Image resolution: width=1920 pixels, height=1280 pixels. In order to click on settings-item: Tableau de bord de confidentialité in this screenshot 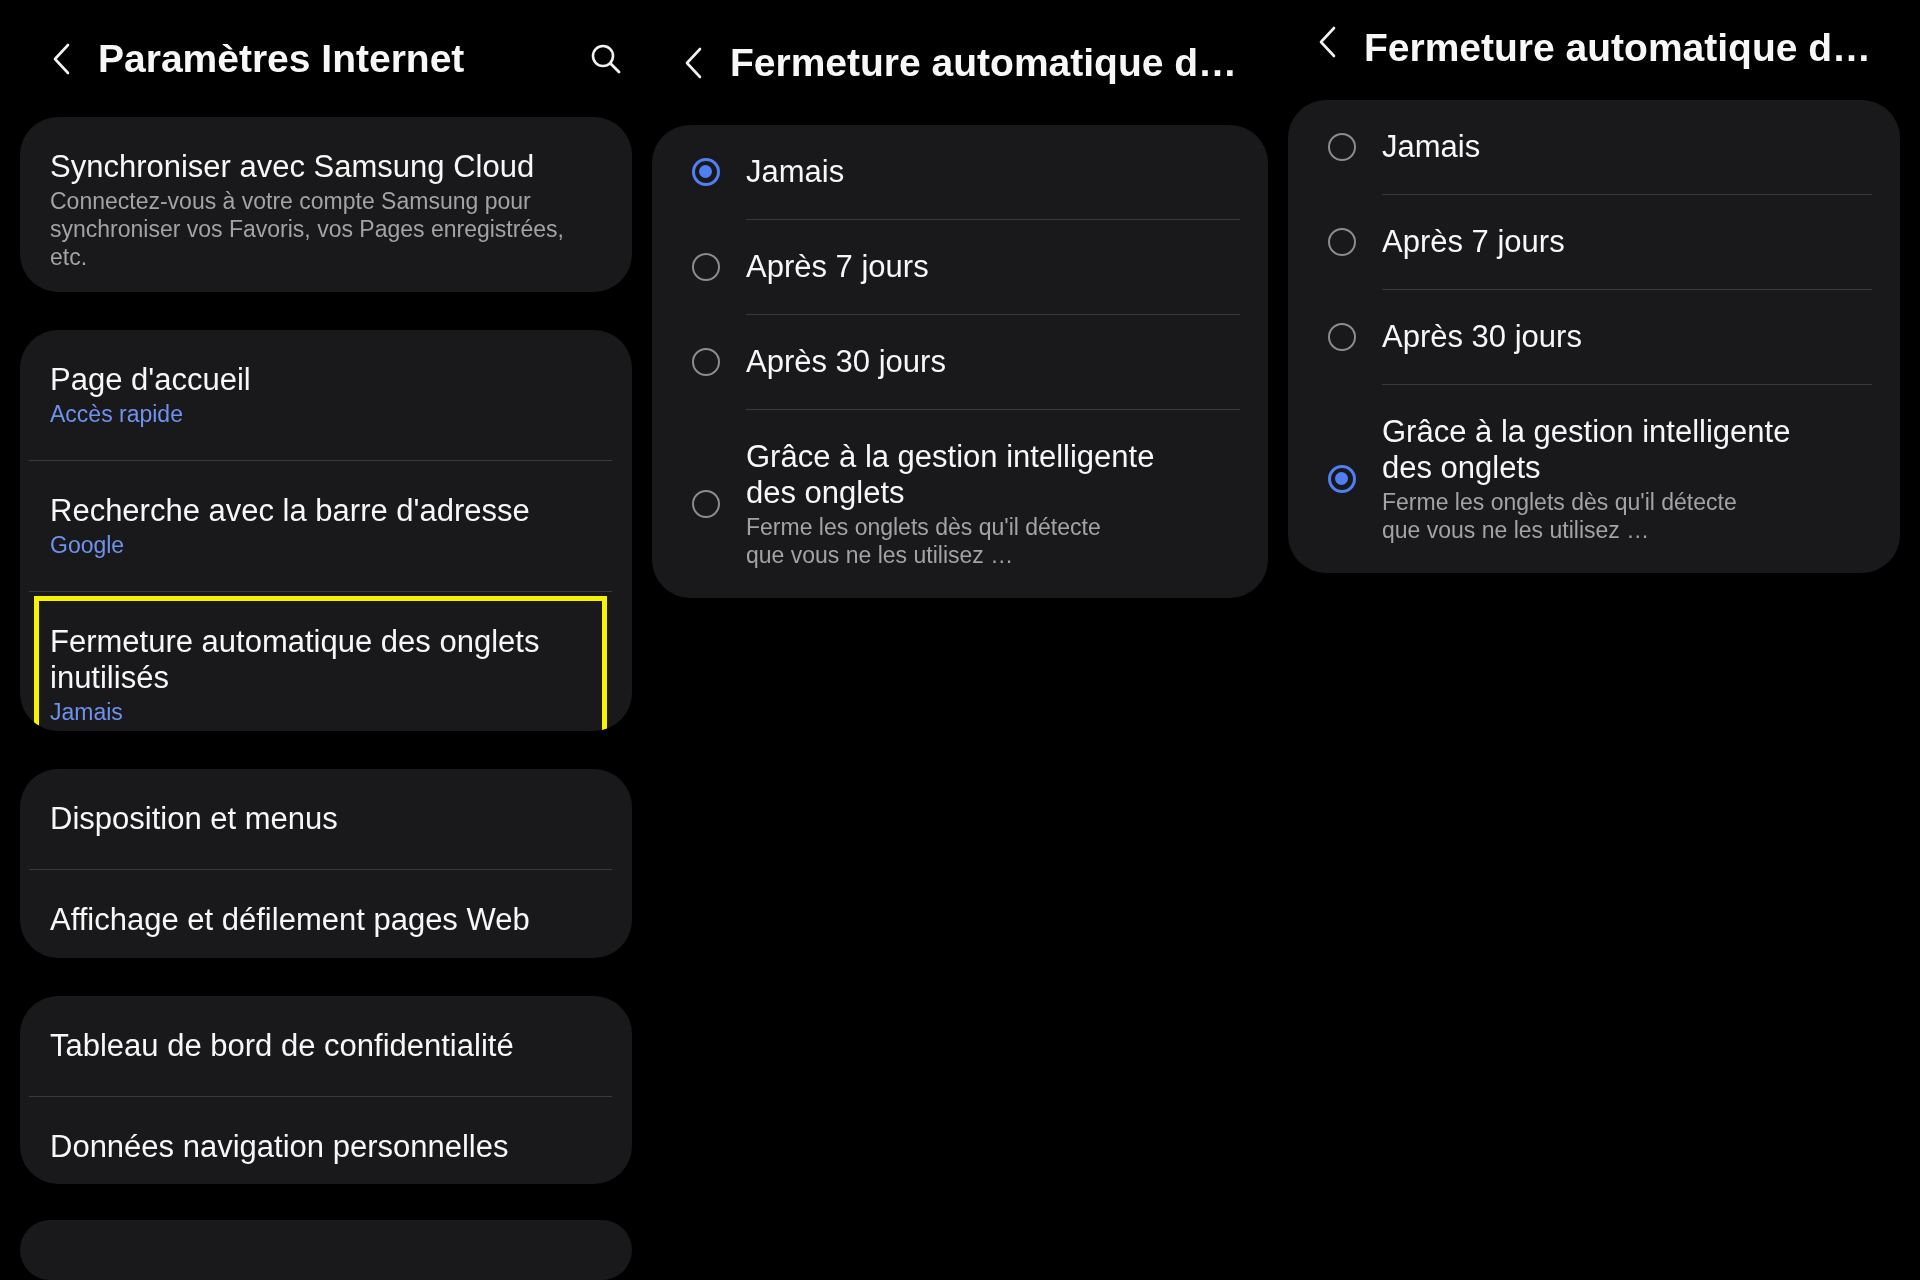, I will do `click(320, 1045)`.